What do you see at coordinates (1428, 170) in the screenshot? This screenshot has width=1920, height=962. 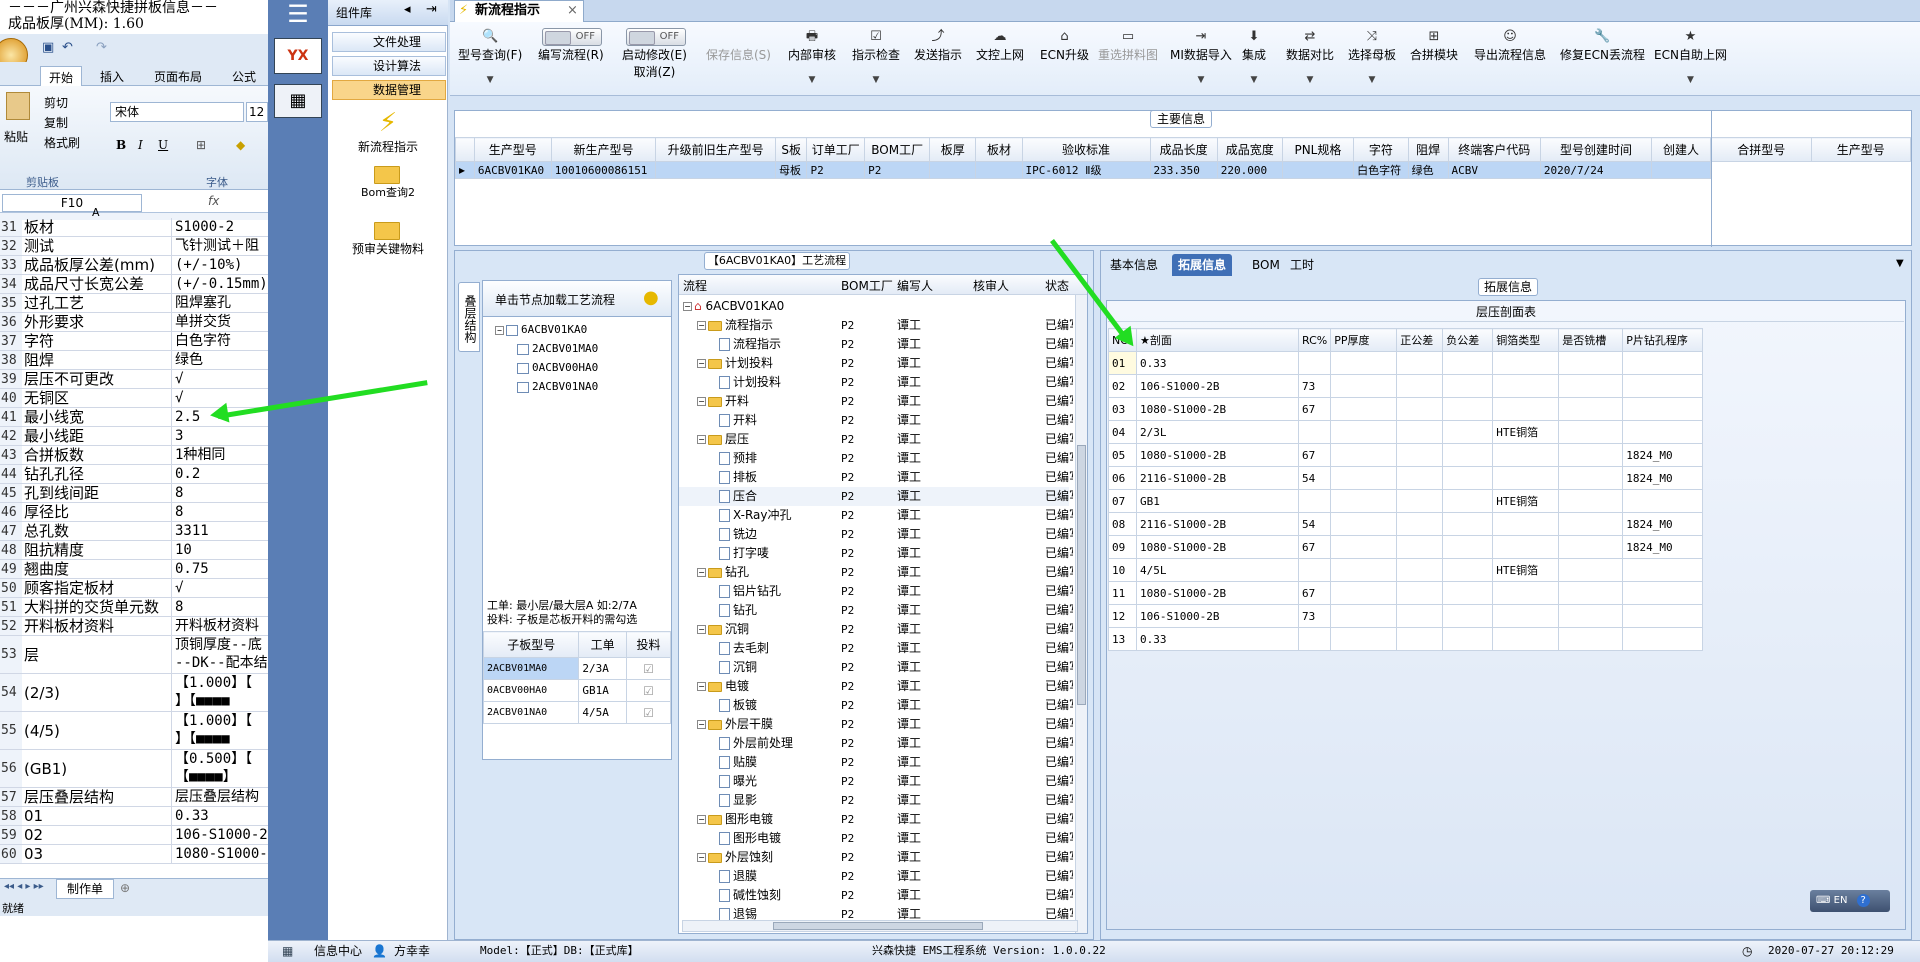 I see `table-cell: 绿色` at bounding box center [1428, 170].